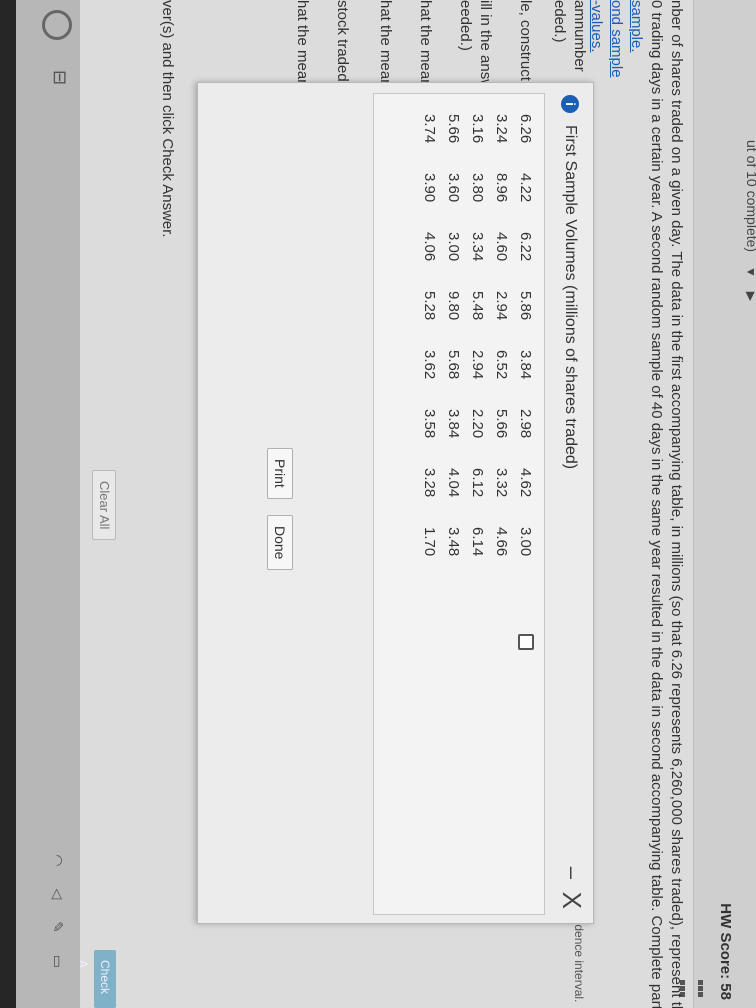  I want to click on table-cell: 4.62, so click(525, 483).